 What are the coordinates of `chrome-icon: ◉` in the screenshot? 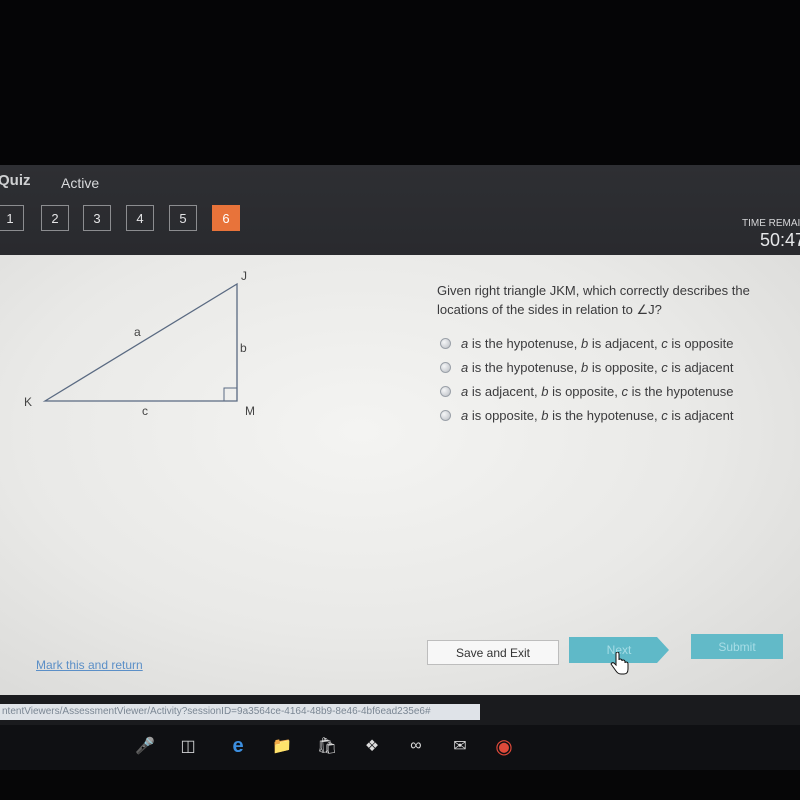 It's located at (504, 746).